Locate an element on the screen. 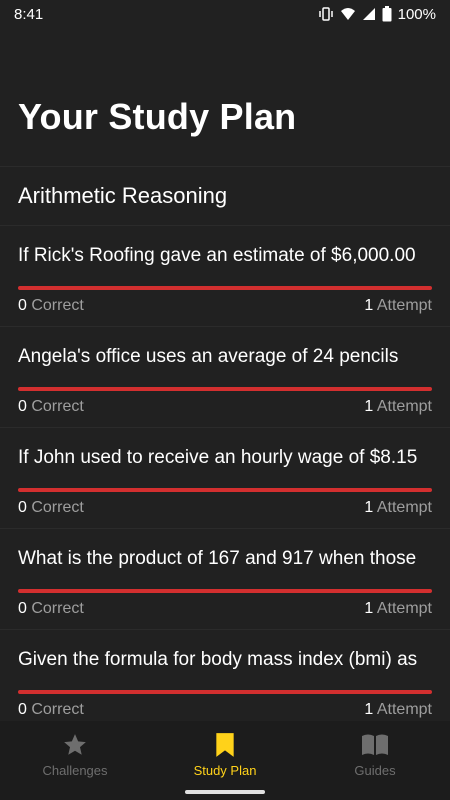 Image resolution: width=450 pixels, height=800 pixels. vibrate-icon is located at coordinates (326, 14).